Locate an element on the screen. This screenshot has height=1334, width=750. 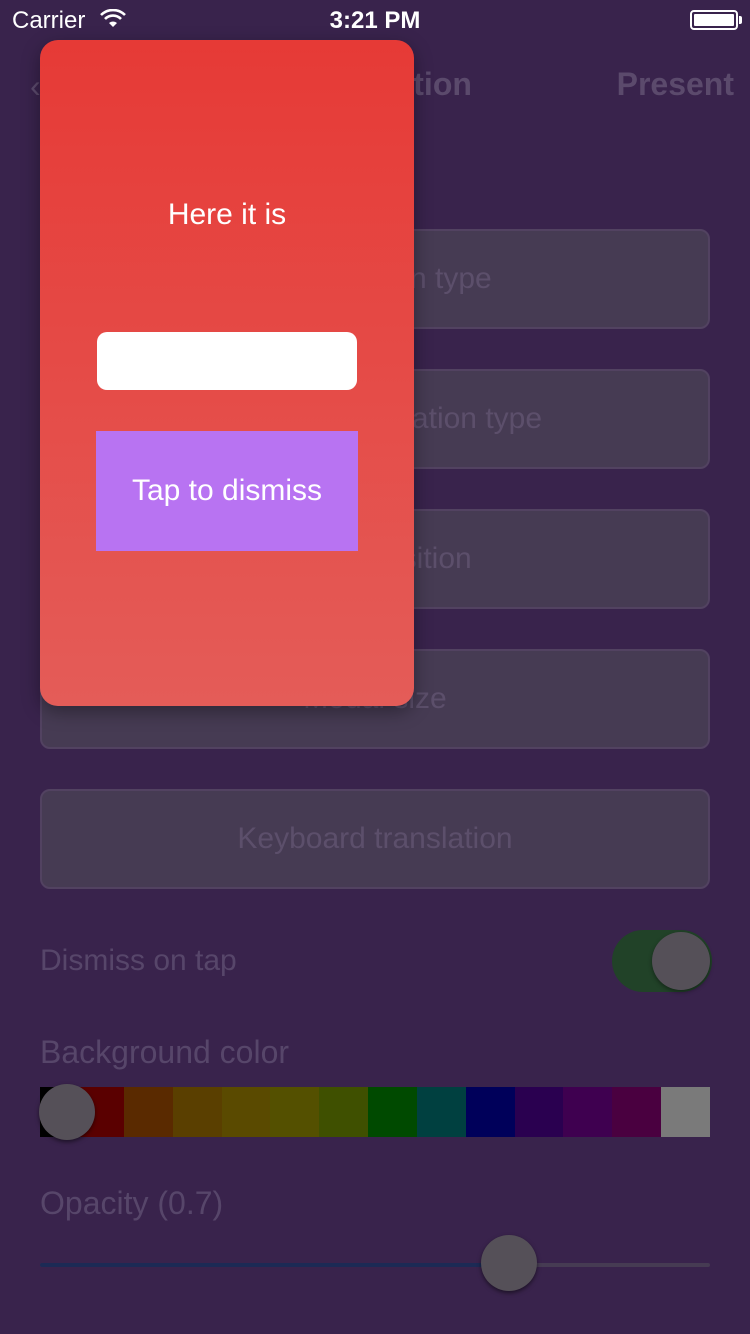
opacity-slider is located at coordinates (375, 1265).